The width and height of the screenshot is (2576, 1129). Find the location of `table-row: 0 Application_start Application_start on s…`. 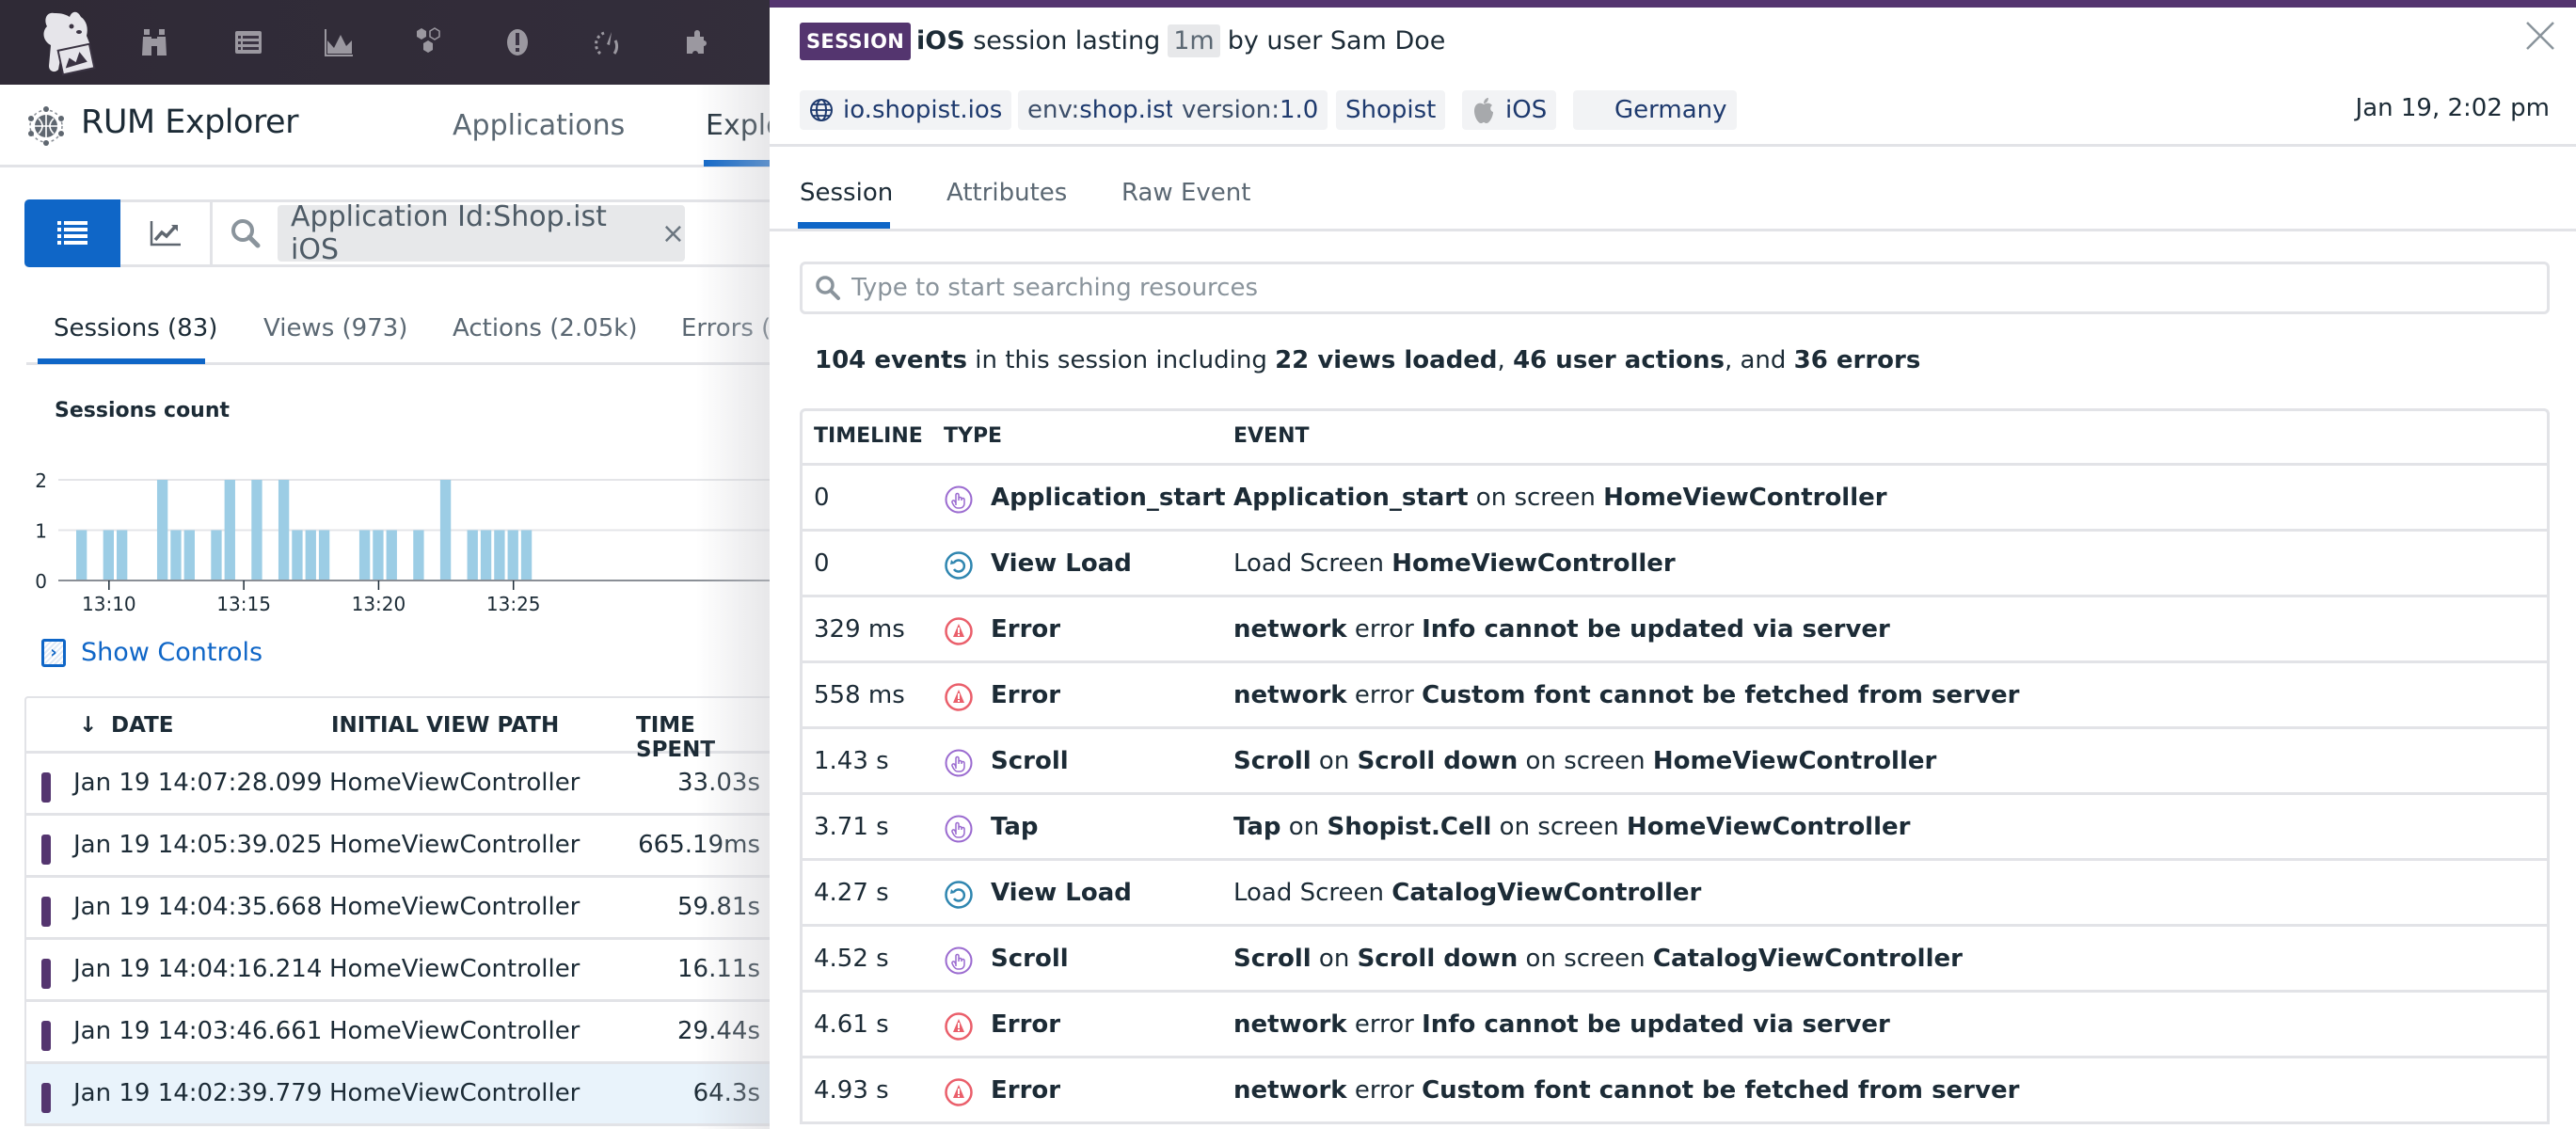

table-row: 0 Application_start Application_start on s… is located at coordinates (1675, 499).